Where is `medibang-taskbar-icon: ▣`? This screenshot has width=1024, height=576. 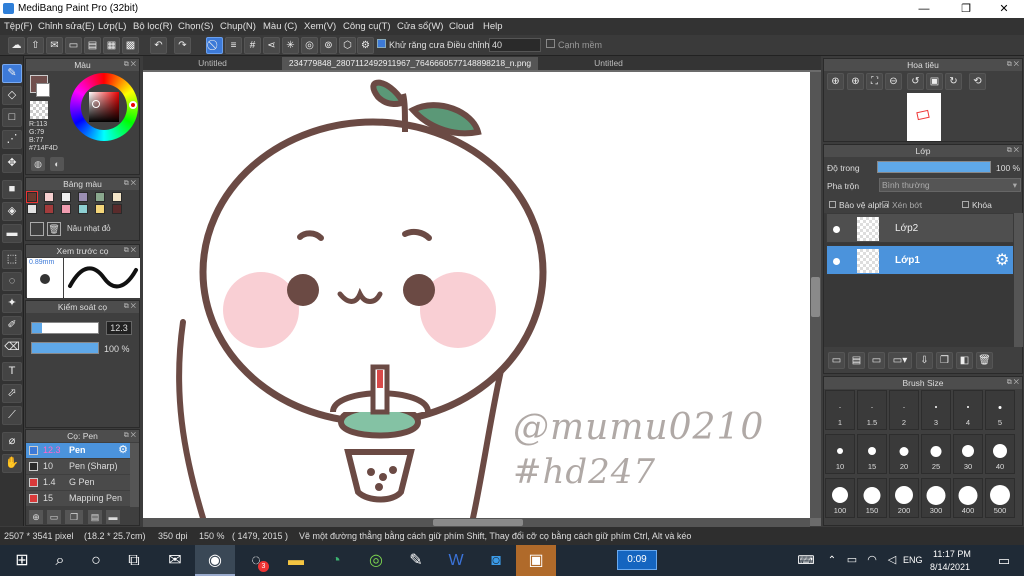
medibang-taskbar-icon: ▣ is located at coordinates (536, 560).